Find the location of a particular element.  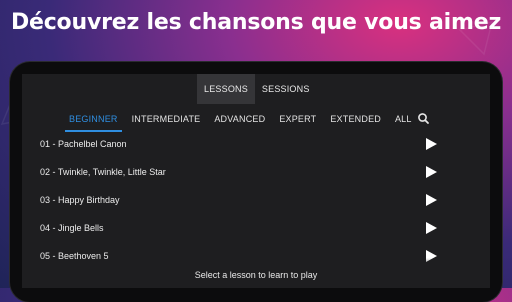

lesson-row-twinkle-twinkle: 02 - Twinkle, Twinkle, Little Star is located at coordinates (256, 172).